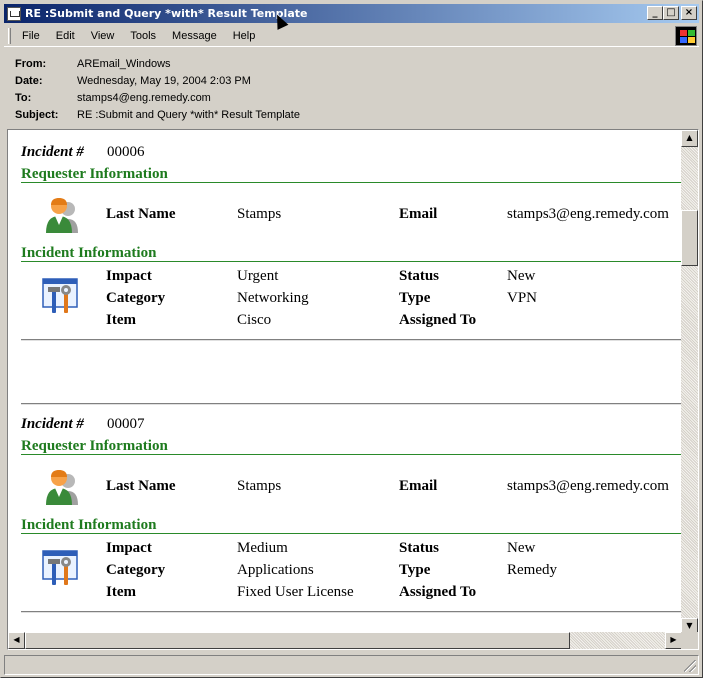  Describe the element at coordinates (686, 36) in the screenshot. I see `windows-logo-icon` at that location.